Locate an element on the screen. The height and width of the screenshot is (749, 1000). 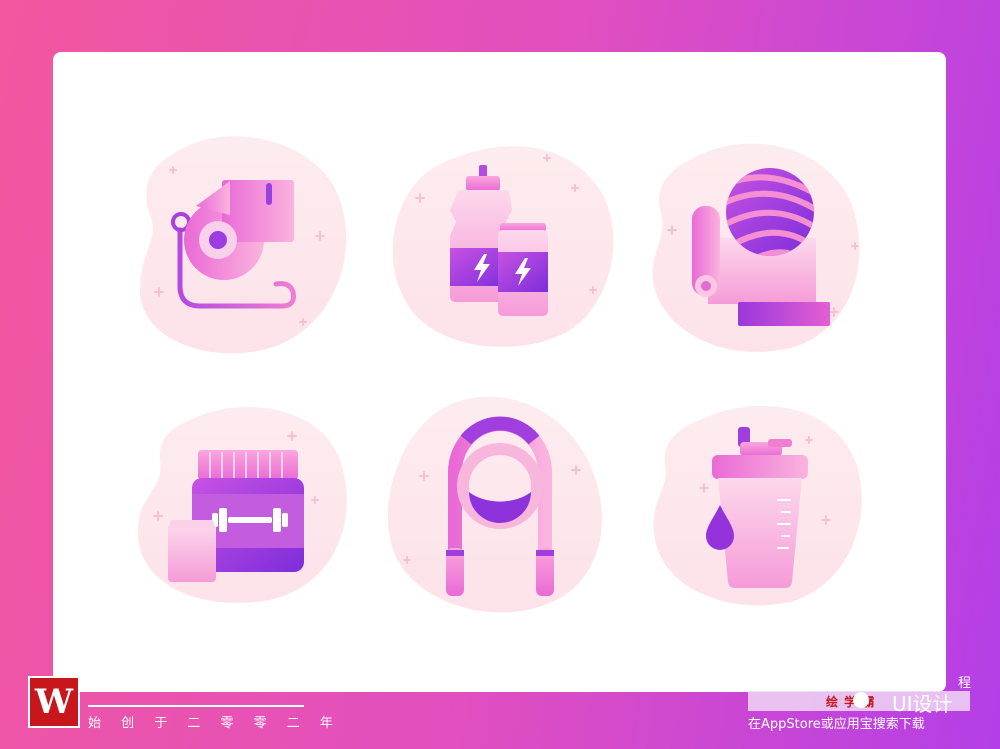
water-bottle-and-can-icon is located at coordinates (503, 246).